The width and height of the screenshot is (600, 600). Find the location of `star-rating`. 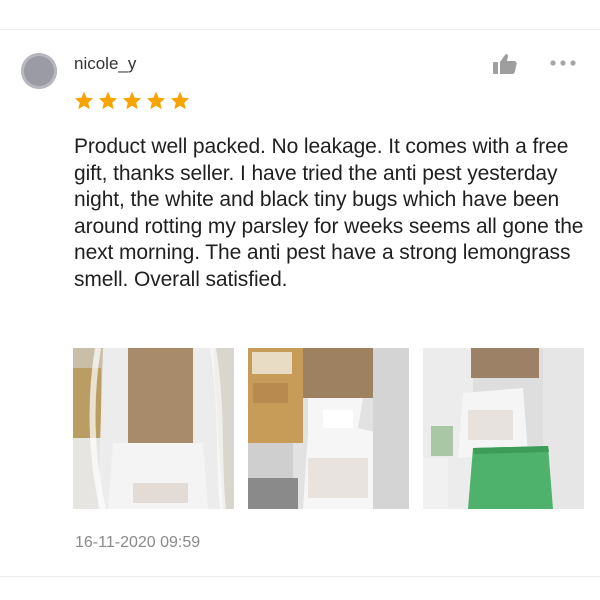

star-rating is located at coordinates (132, 101).